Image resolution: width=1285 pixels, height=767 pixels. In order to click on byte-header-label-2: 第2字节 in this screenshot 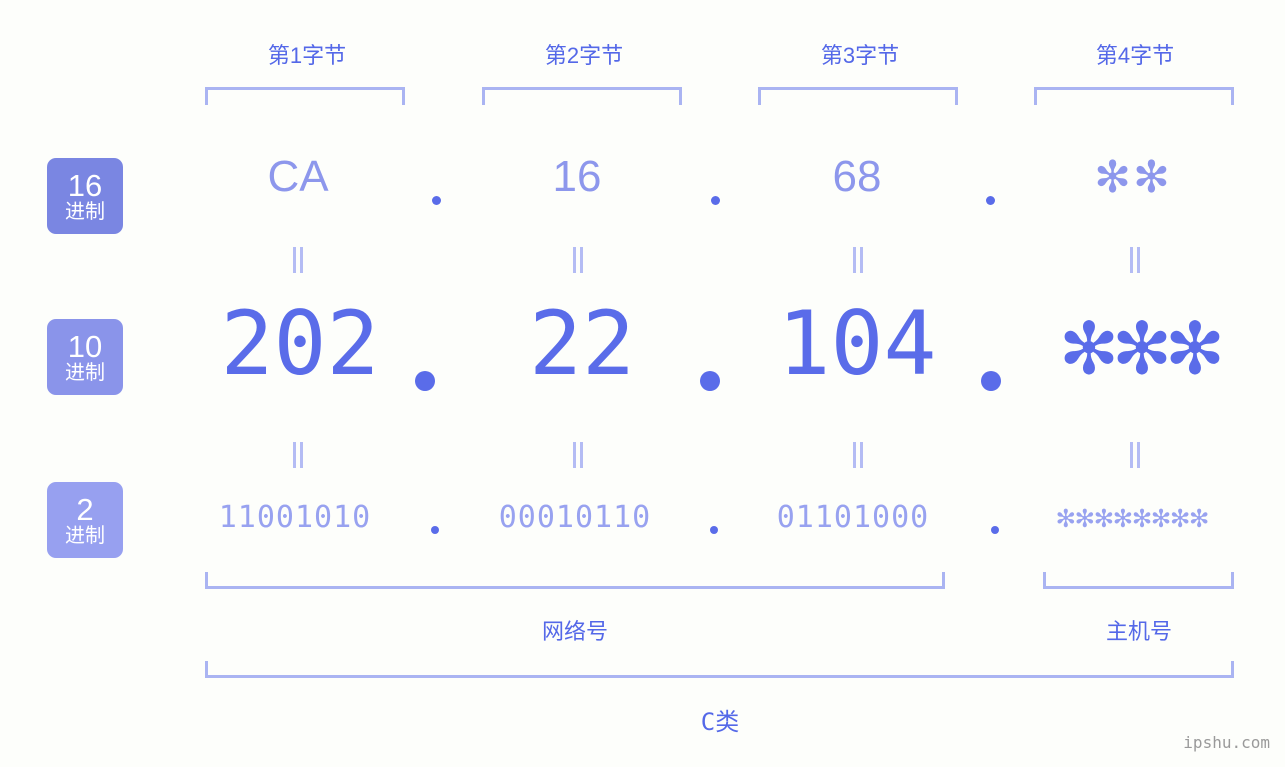, I will do `click(584, 55)`.